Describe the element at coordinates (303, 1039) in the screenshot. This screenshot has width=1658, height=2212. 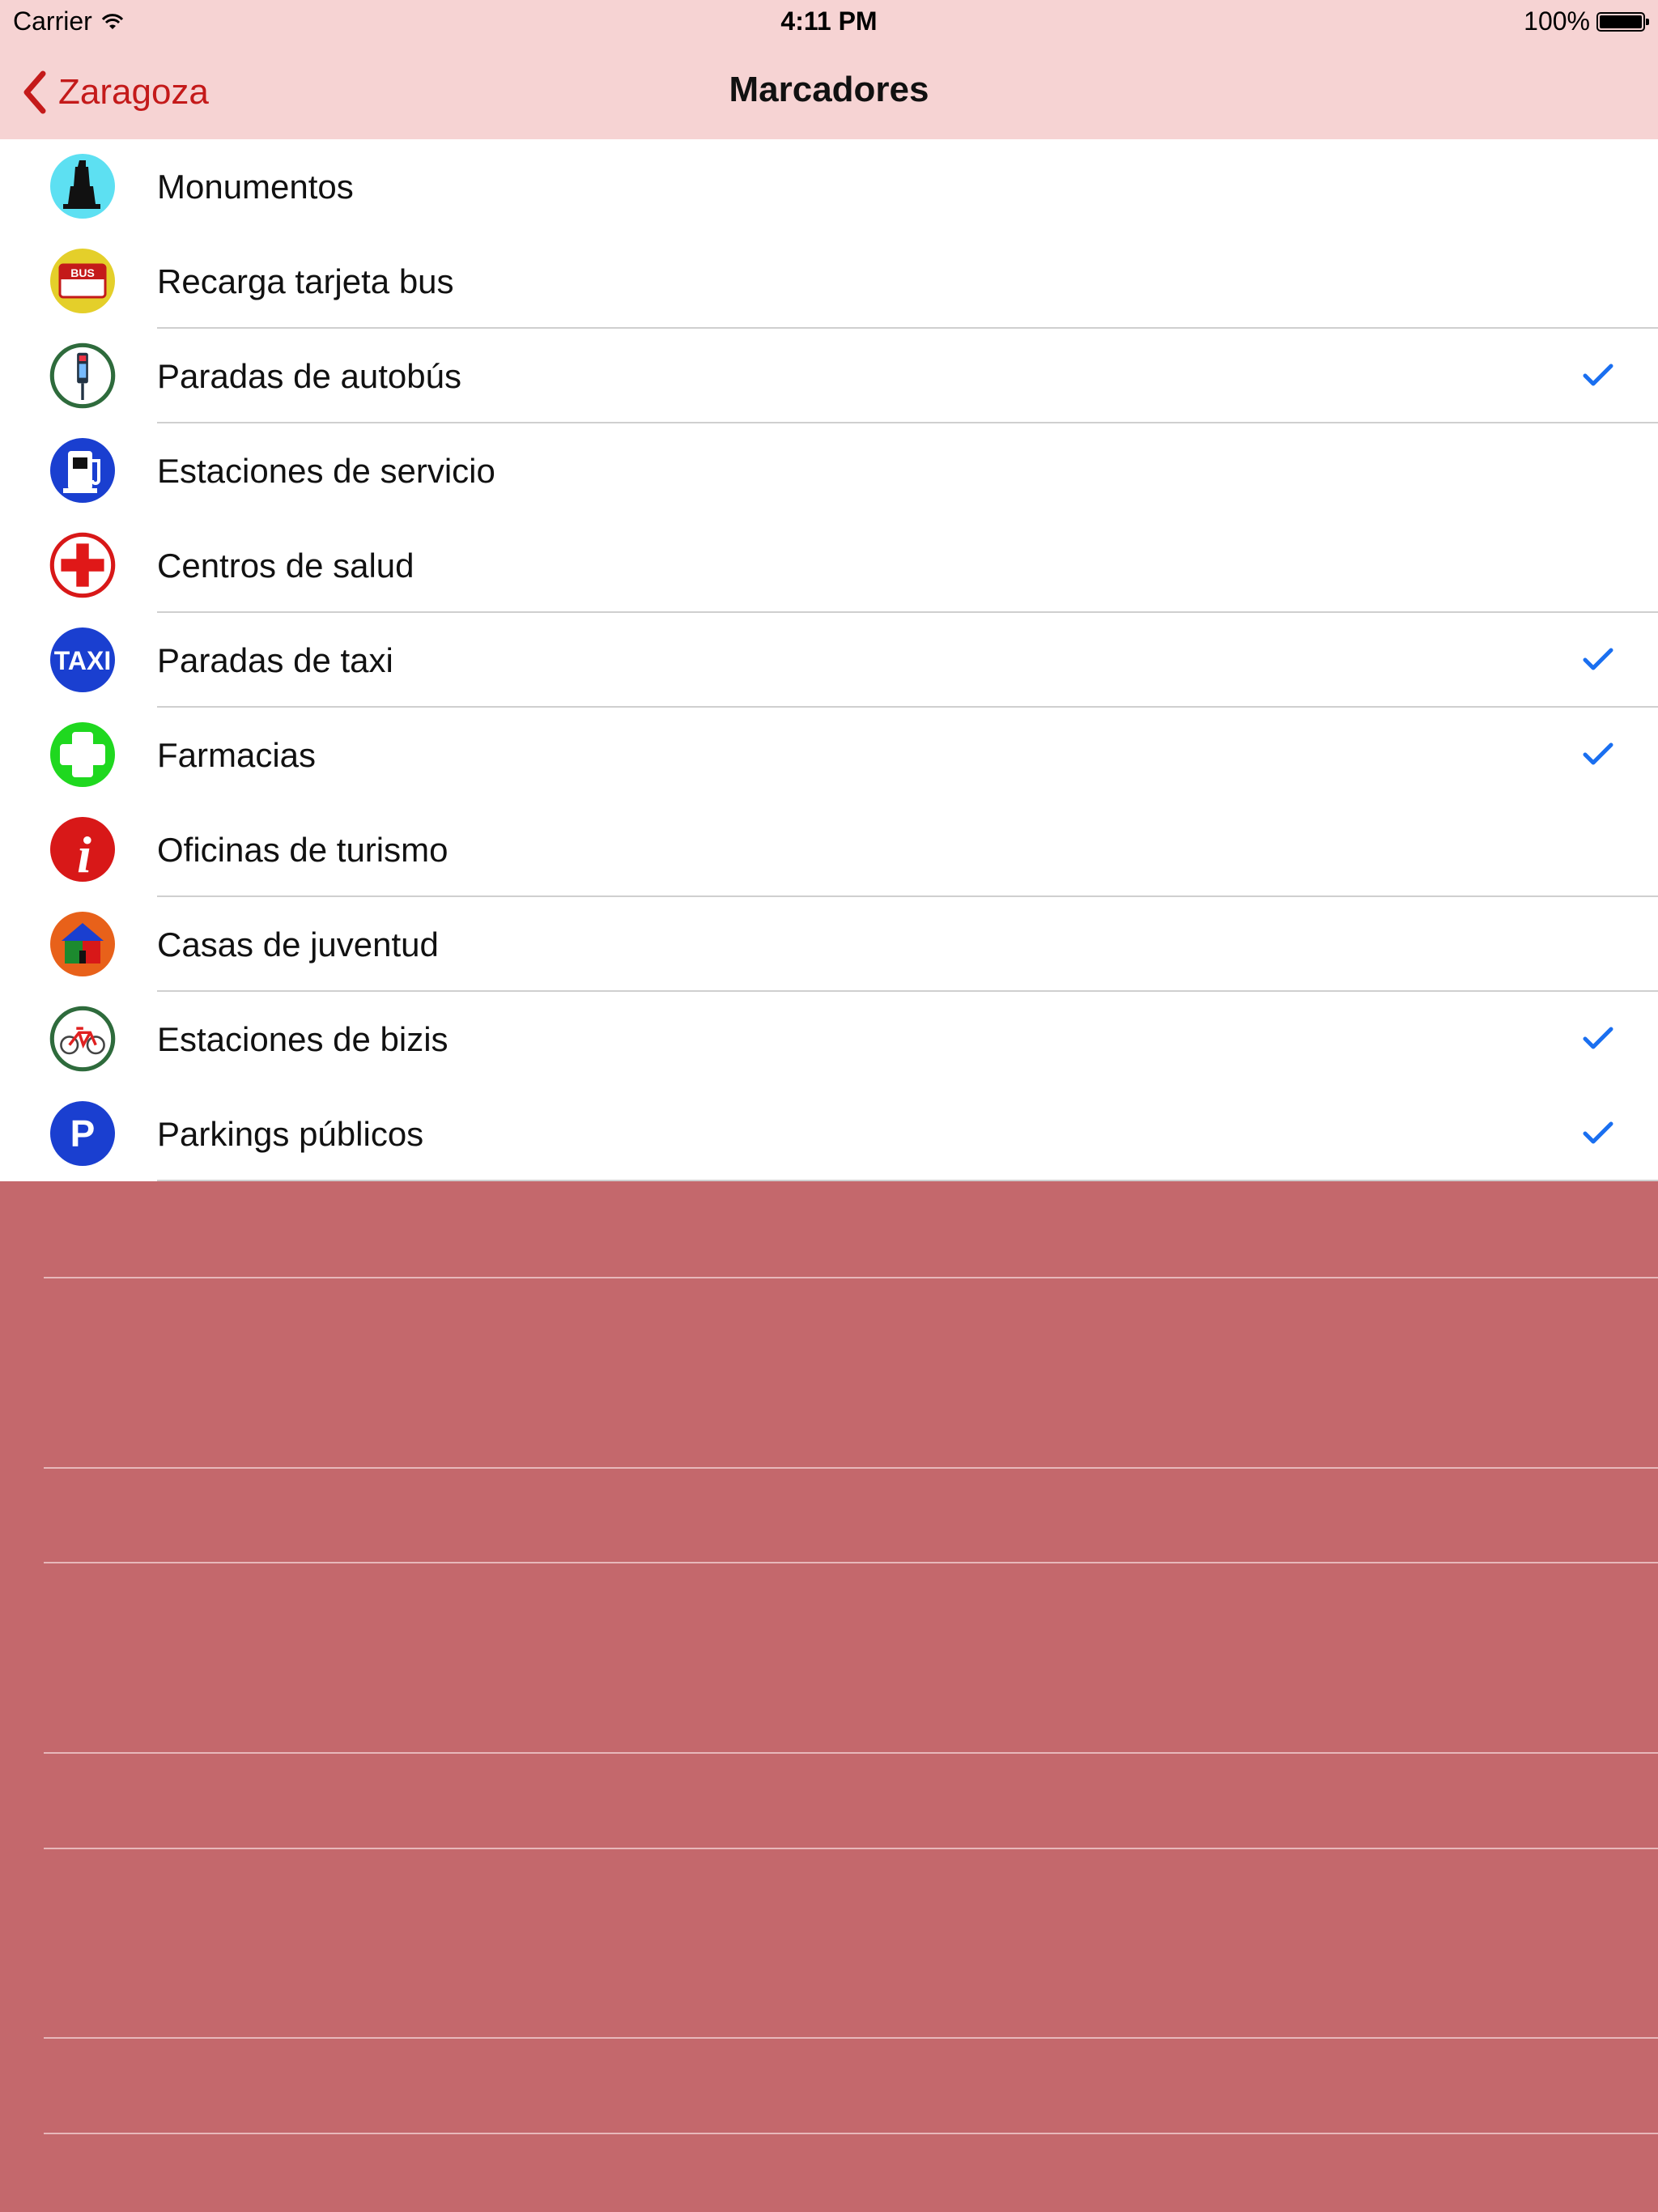
I see `marker-label: Estaciones de bizis` at that location.